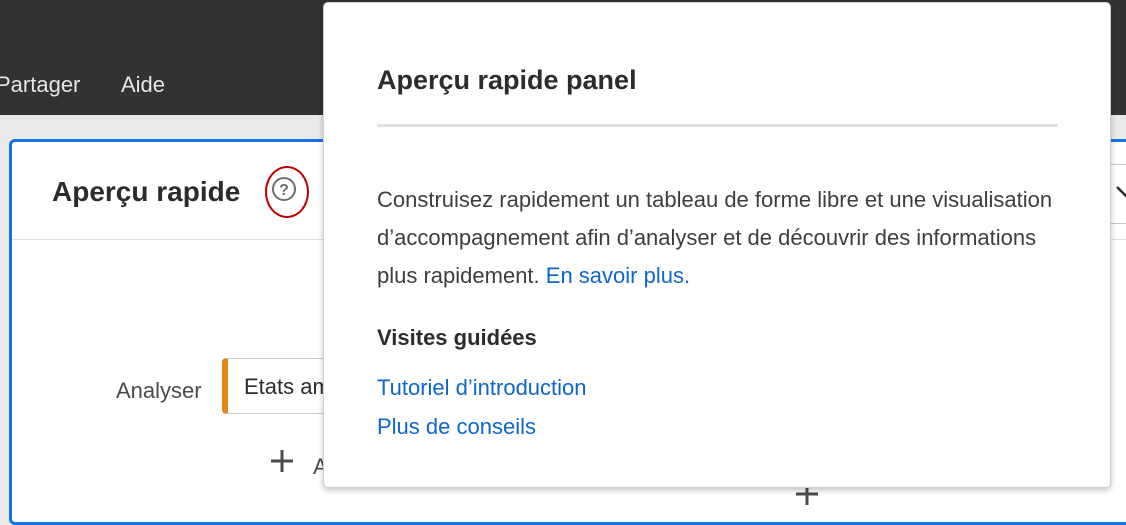 The image size is (1126, 525). What do you see at coordinates (618, 275) in the screenshot?
I see `learn-more-link: En savoir plus.` at bounding box center [618, 275].